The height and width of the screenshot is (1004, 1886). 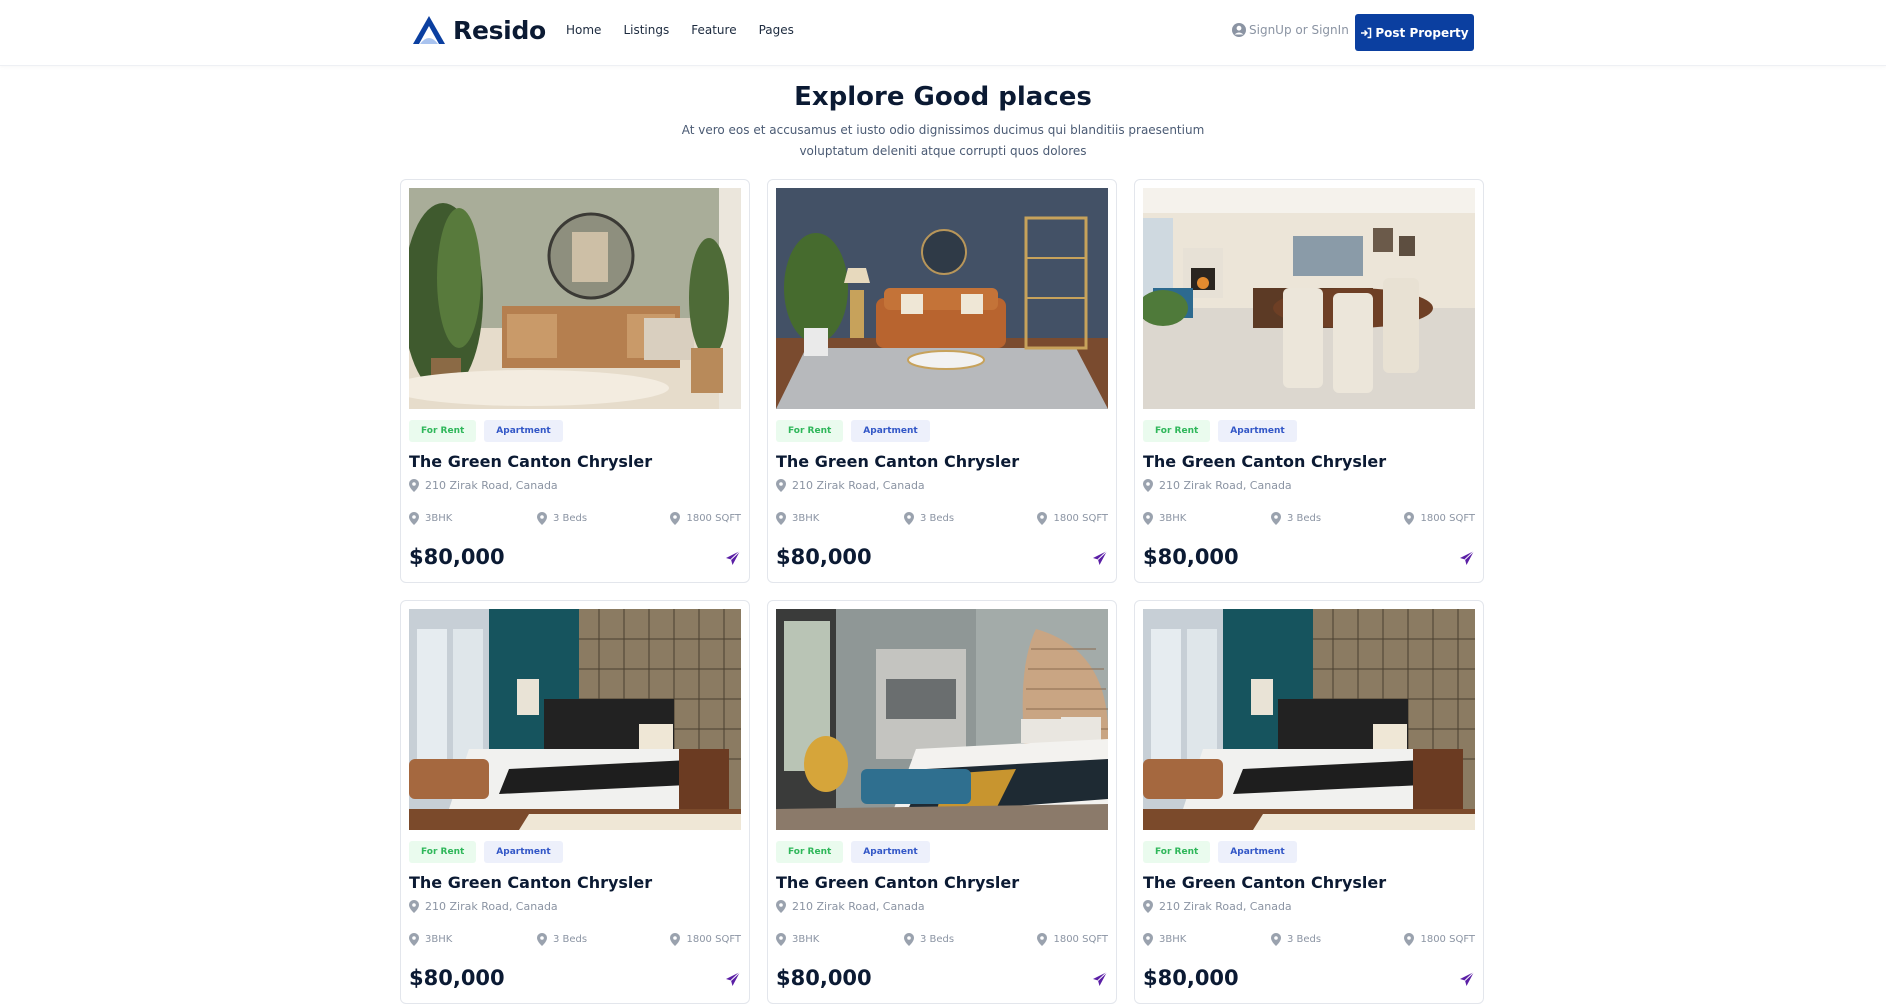 What do you see at coordinates (646, 30) in the screenshot?
I see `nav-listings: Listings` at bounding box center [646, 30].